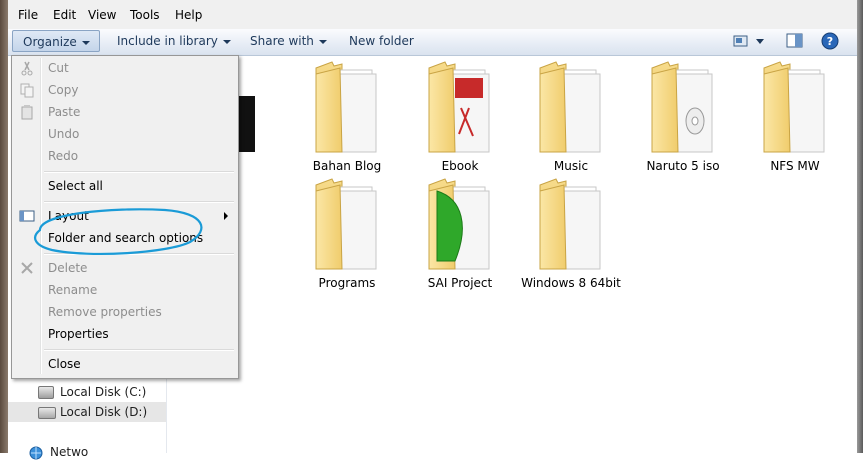 The height and width of the screenshot is (462, 863). Describe the element at coordinates (63, 156) in the screenshot. I see `menu-item-label: Redo` at that location.